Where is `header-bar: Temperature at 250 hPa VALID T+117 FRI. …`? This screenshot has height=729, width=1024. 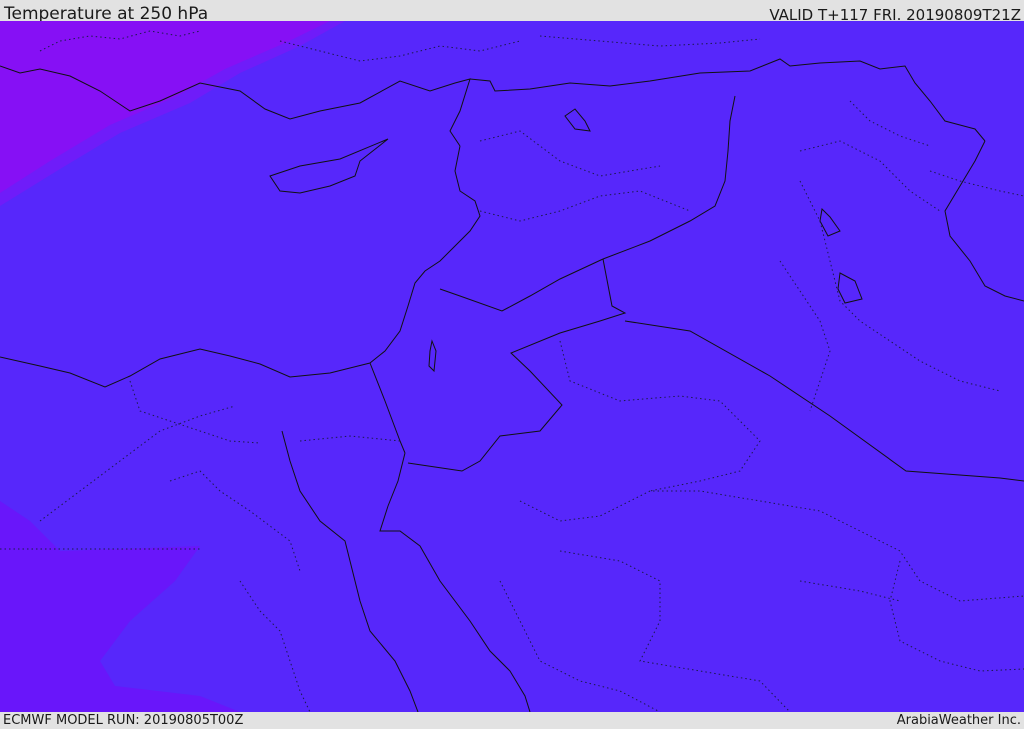
header-bar: Temperature at 250 hPa VALID T+117 FRI. … is located at coordinates (512, 12).